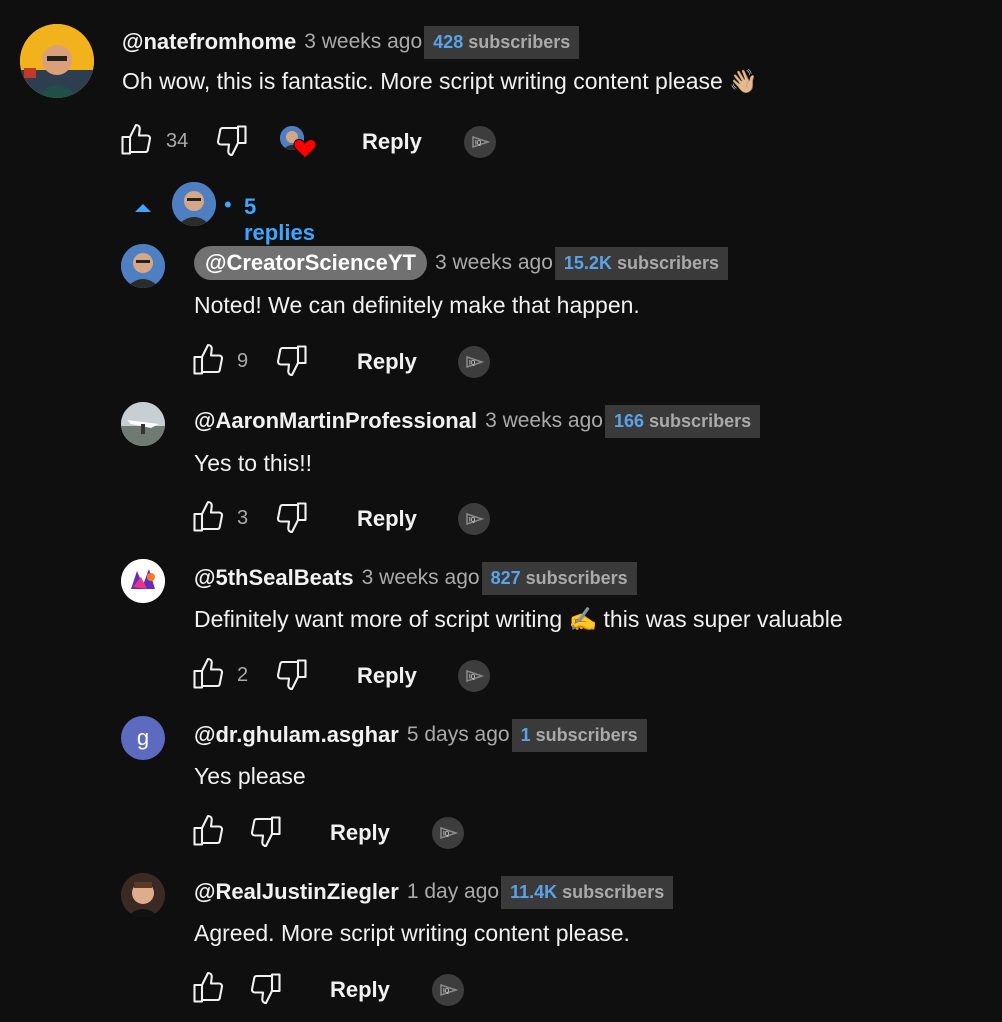  I want to click on comment-author-avatar, so click(57, 61).